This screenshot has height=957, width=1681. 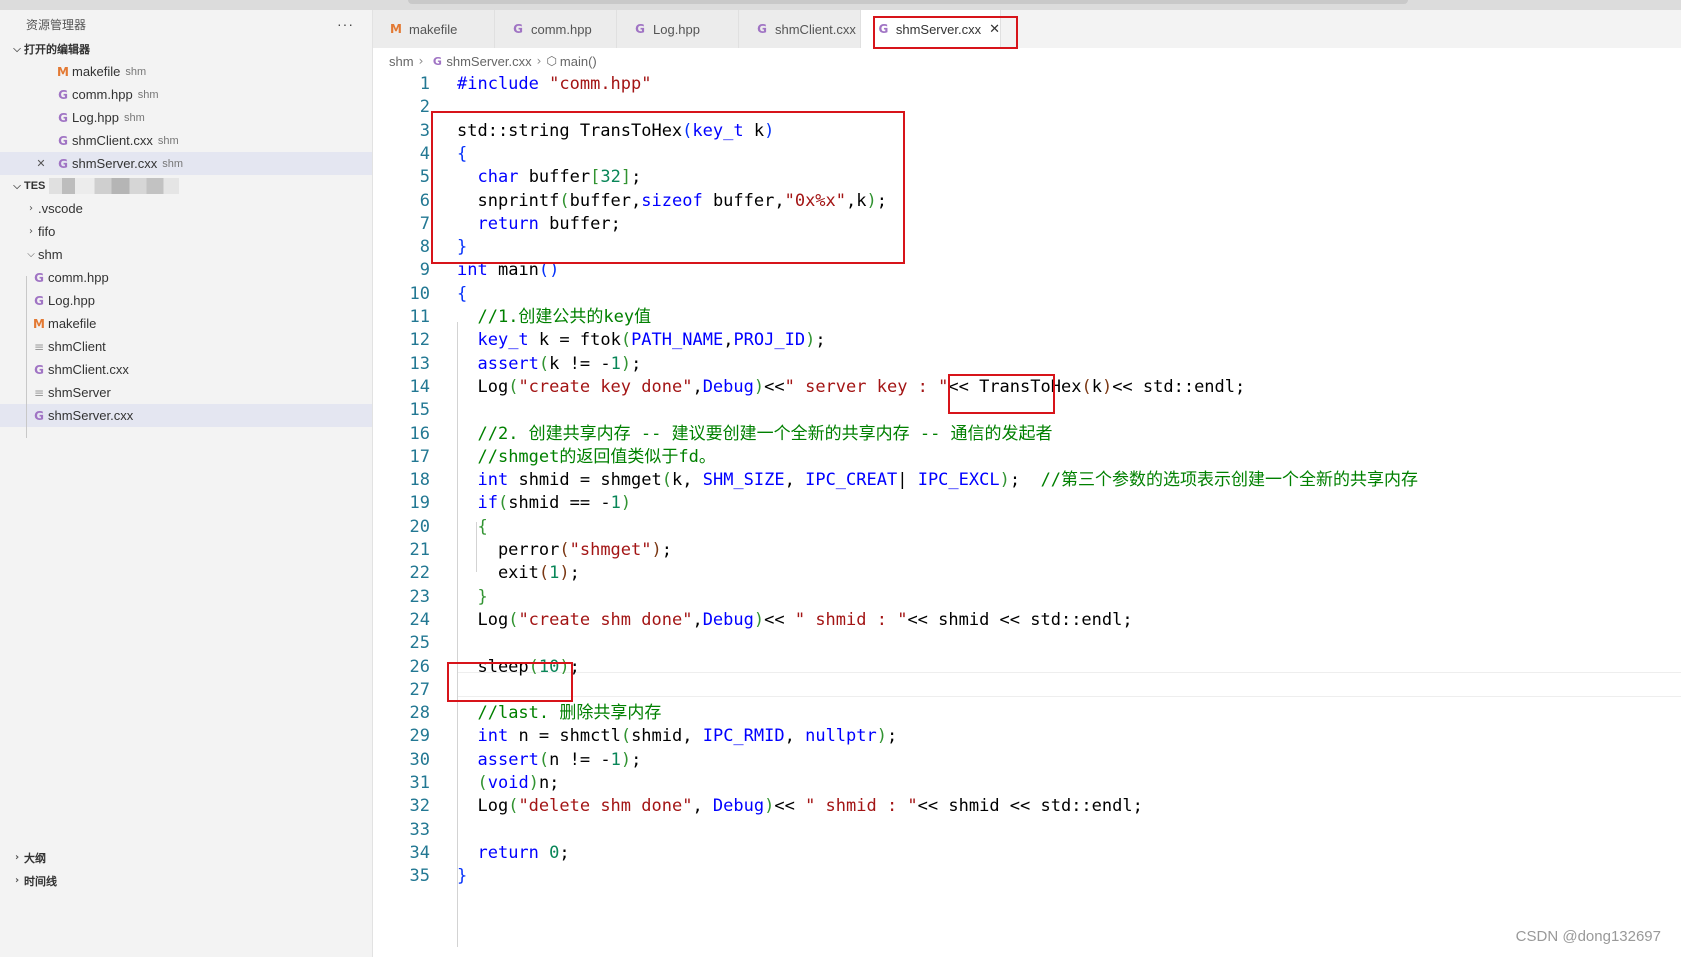 I want to click on tab-comm-hpp: G comm.hpp, so click(x=556, y=29).